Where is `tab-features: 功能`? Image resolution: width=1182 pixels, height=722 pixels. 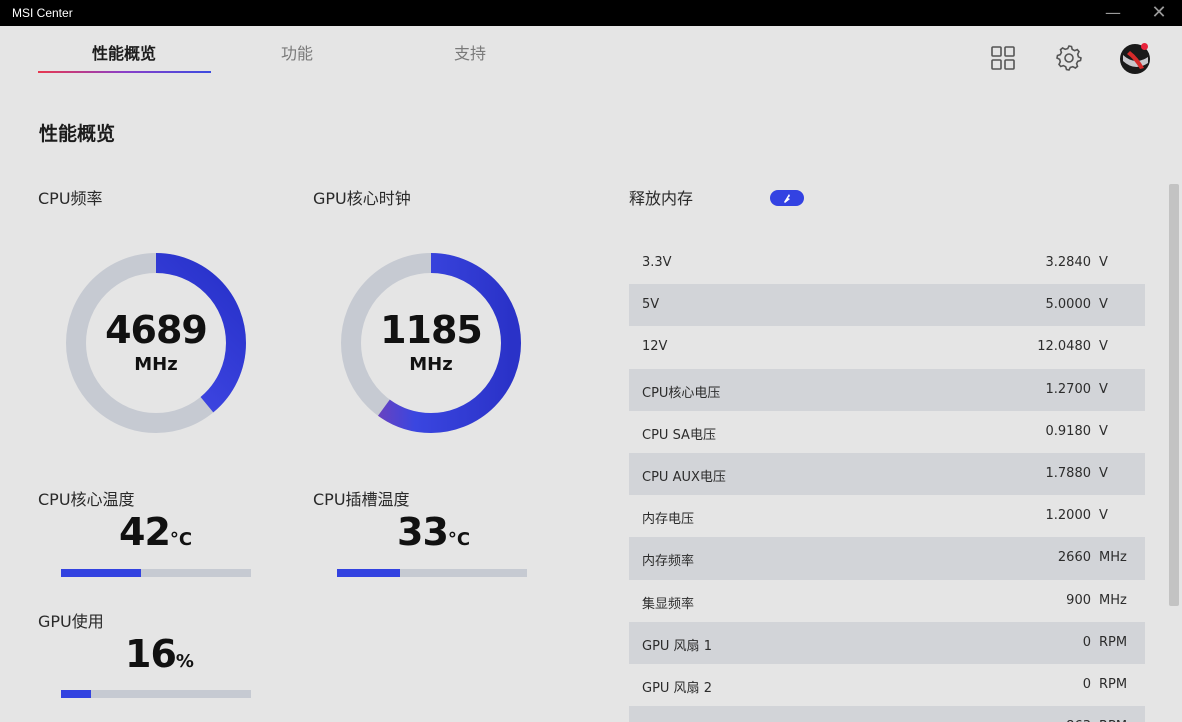 tab-features: 功能 is located at coordinates (297, 57).